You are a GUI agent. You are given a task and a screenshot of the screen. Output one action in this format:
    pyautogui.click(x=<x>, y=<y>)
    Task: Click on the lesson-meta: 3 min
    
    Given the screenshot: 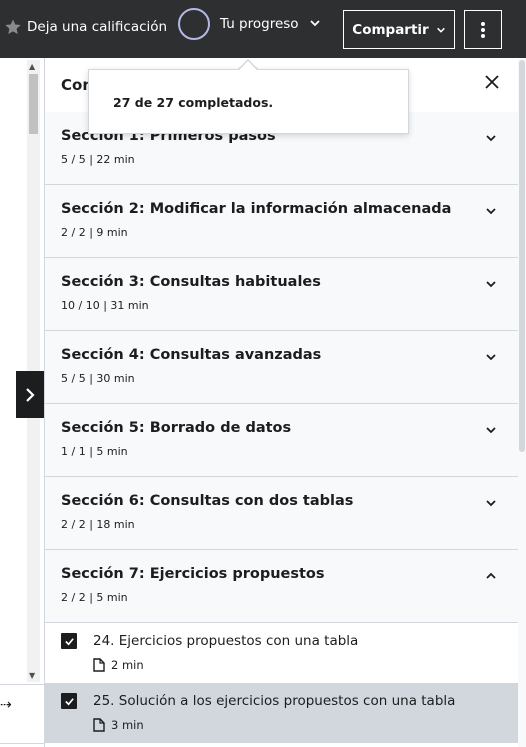 What is the action you would take?
    pyautogui.click(x=118, y=725)
    